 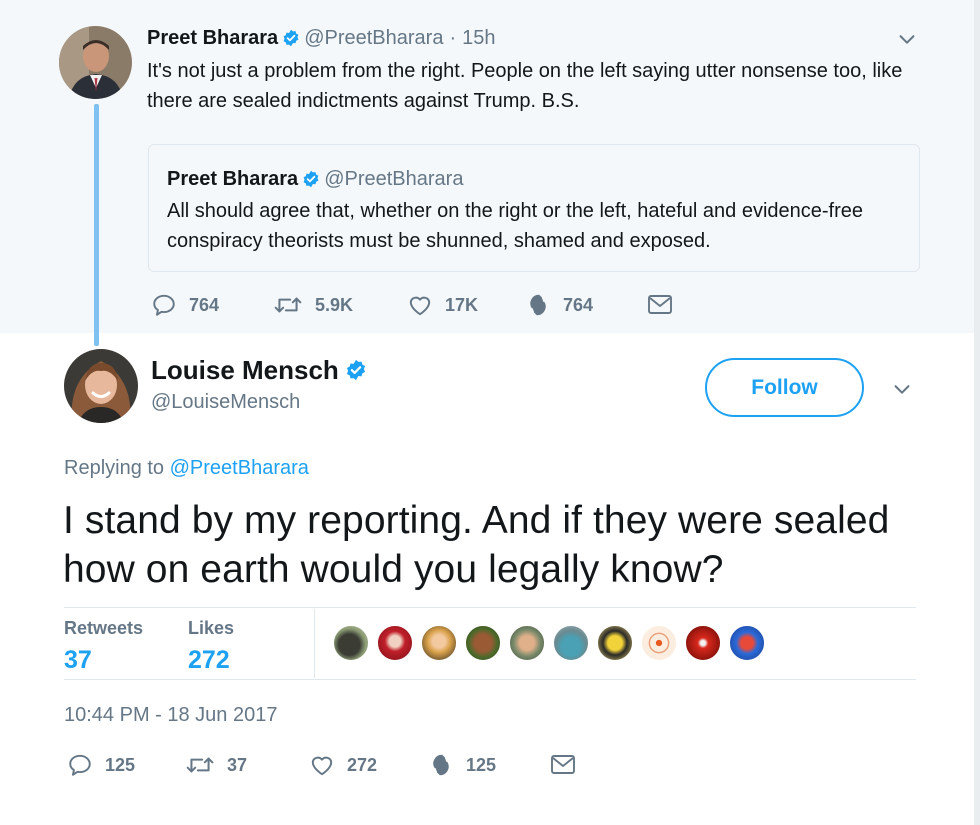 What do you see at coordinates (977, 412) in the screenshot?
I see `window-edge` at bounding box center [977, 412].